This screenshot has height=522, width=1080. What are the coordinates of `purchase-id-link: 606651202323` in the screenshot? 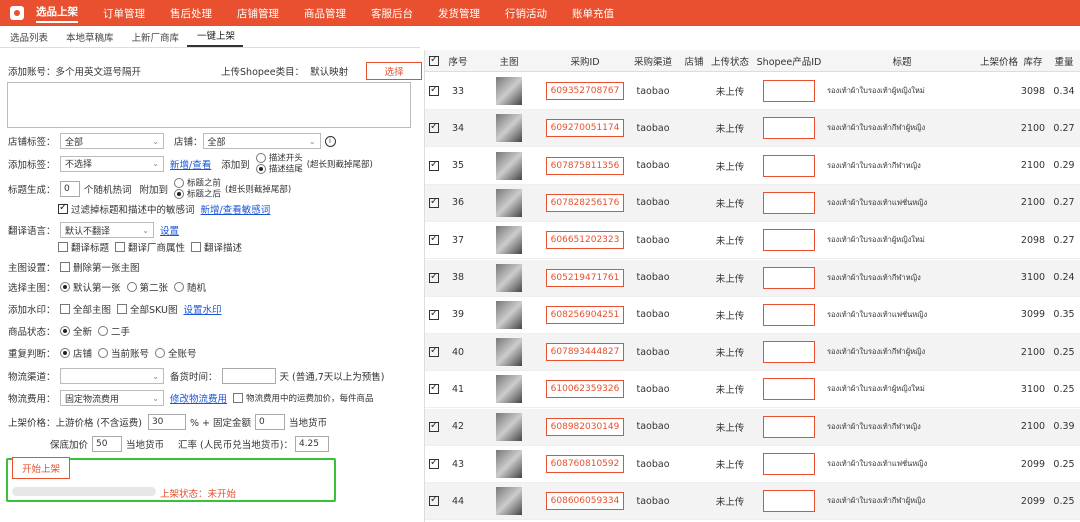 It's located at (585, 240).